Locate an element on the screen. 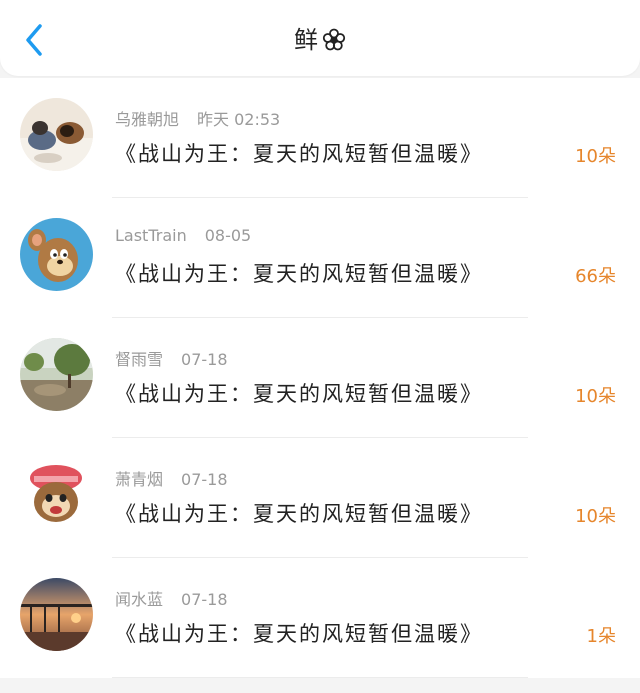 This screenshot has width=640, height=693. flower-count: 1朵 is located at coordinates (601, 636).